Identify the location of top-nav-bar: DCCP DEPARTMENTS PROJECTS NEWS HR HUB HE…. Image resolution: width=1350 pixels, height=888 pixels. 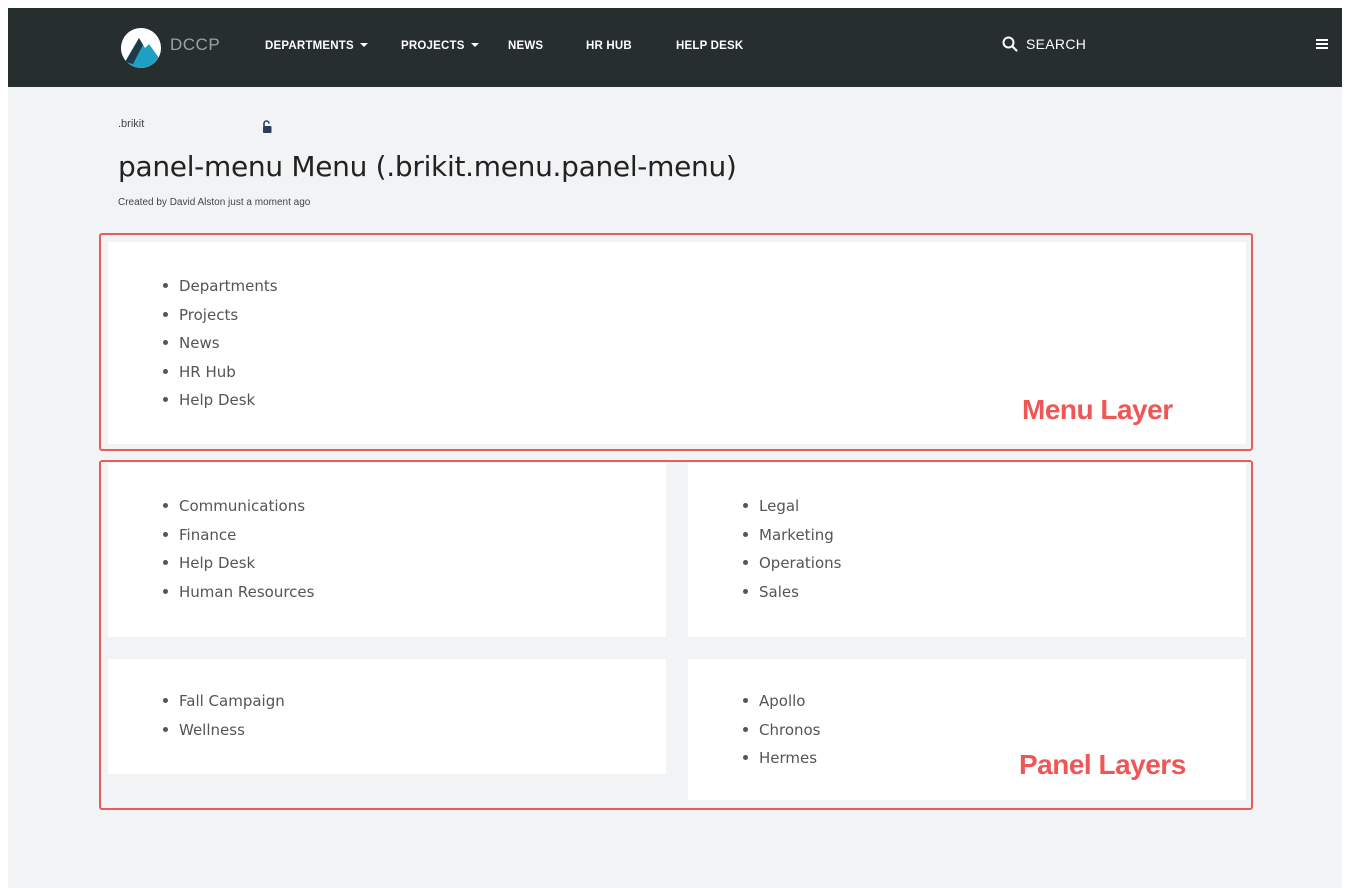
(675, 47).